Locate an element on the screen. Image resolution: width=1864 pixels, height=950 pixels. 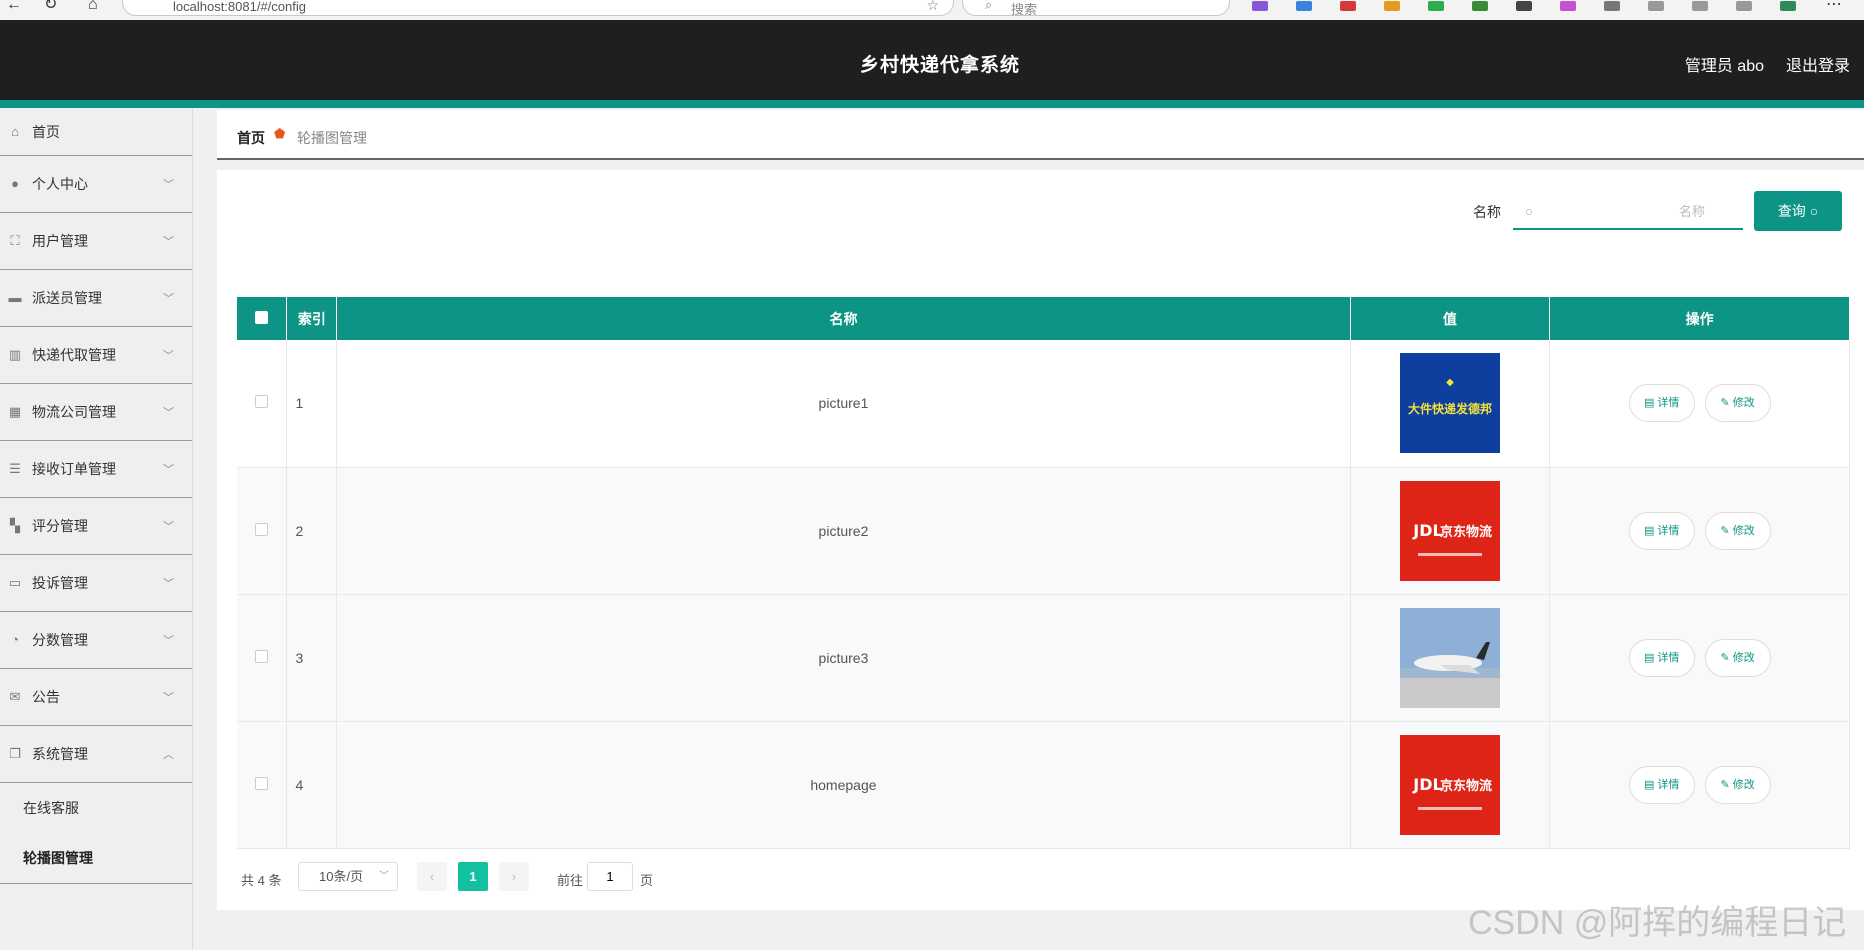
goto-page-input is located at coordinates (610, 876).